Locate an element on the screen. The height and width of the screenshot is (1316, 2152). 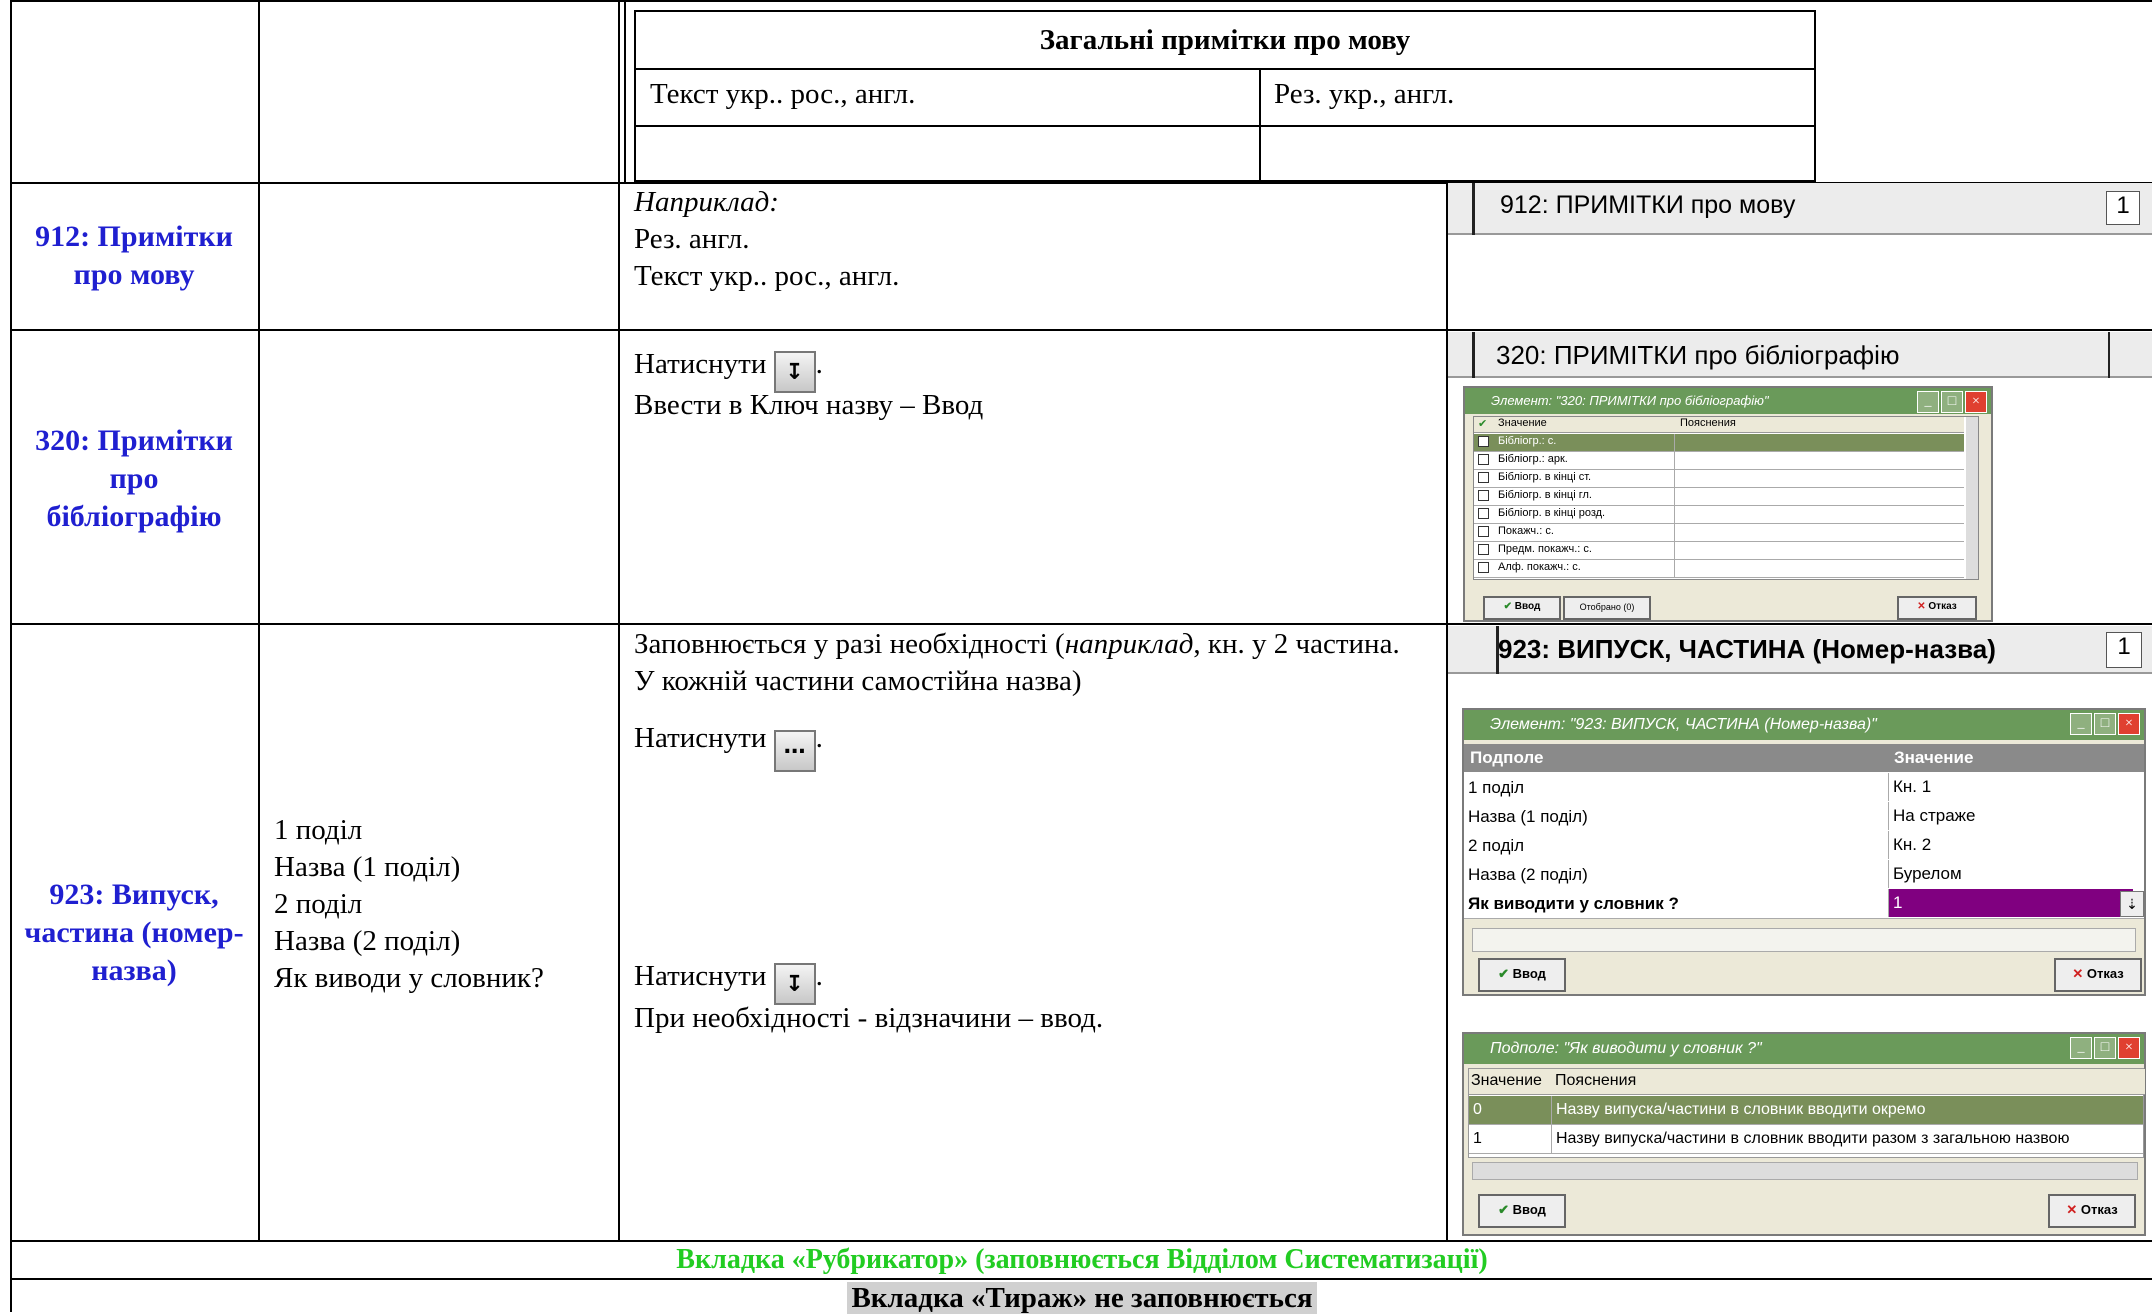
list-item: Бібліогр. в кінці ст. is located at coordinates (1719, 479).